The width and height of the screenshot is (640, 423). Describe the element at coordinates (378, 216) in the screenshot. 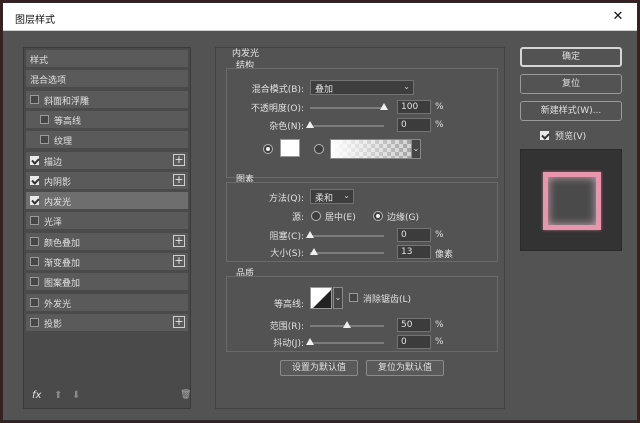

I see `source-edge-radio` at that location.